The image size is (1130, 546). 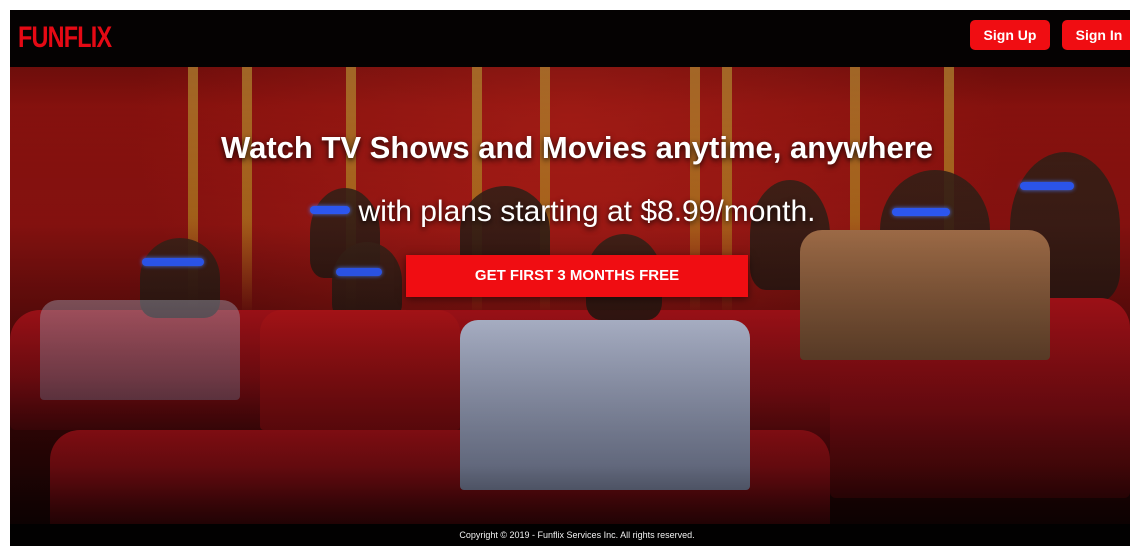 I want to click on hero-subheadline: with plans starting at $8.99/month., so click(x=587, y=211).